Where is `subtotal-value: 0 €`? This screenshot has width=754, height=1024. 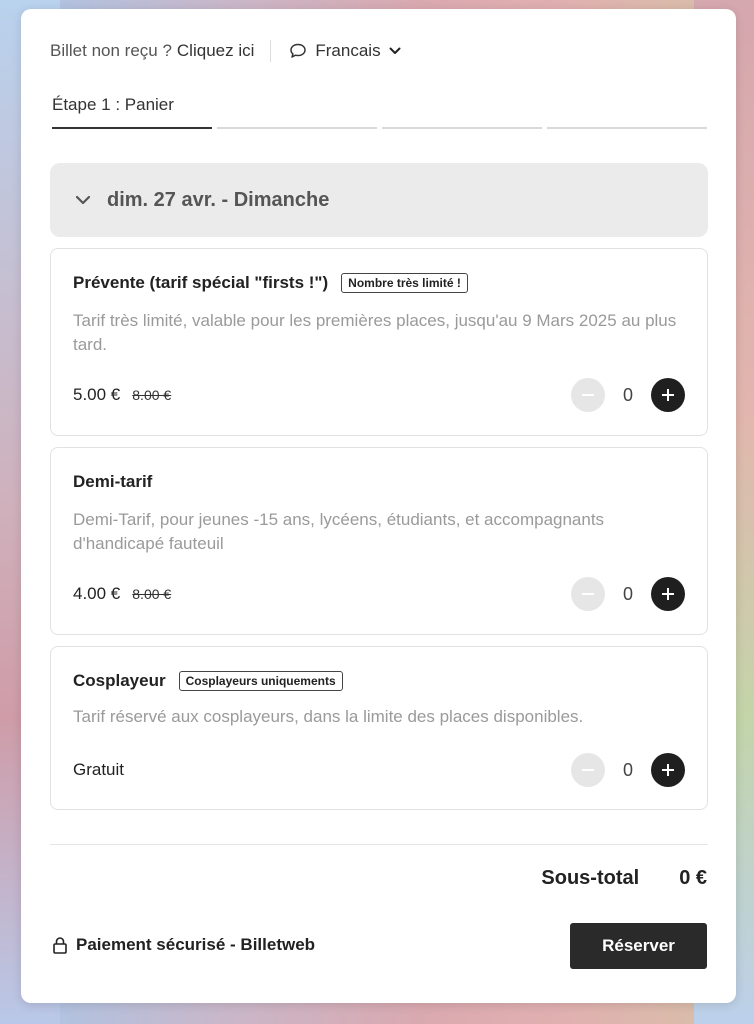 subtotal-value: 0 € is located at coordinates (693, 878).